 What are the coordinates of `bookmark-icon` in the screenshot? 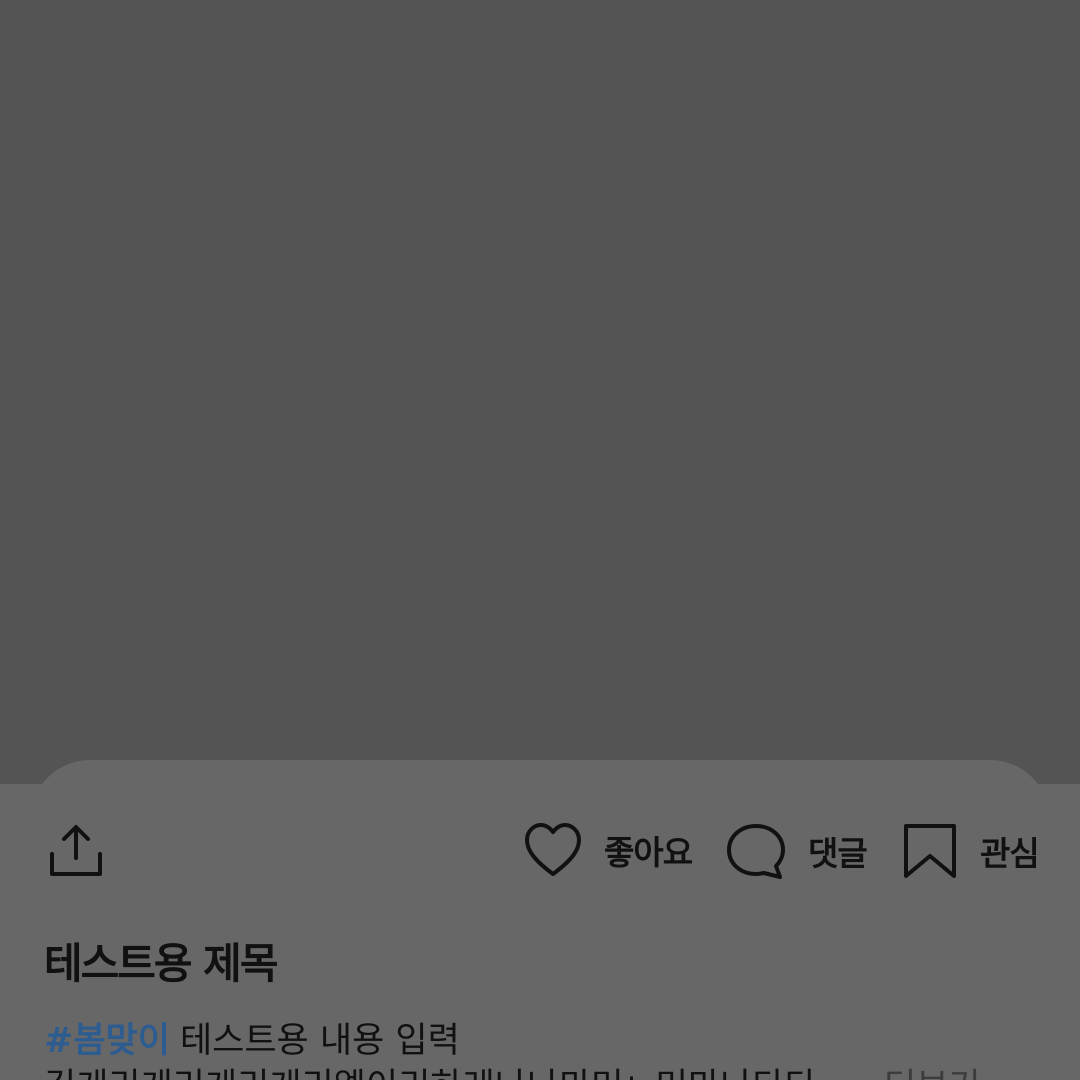 It's located at (930, 851).